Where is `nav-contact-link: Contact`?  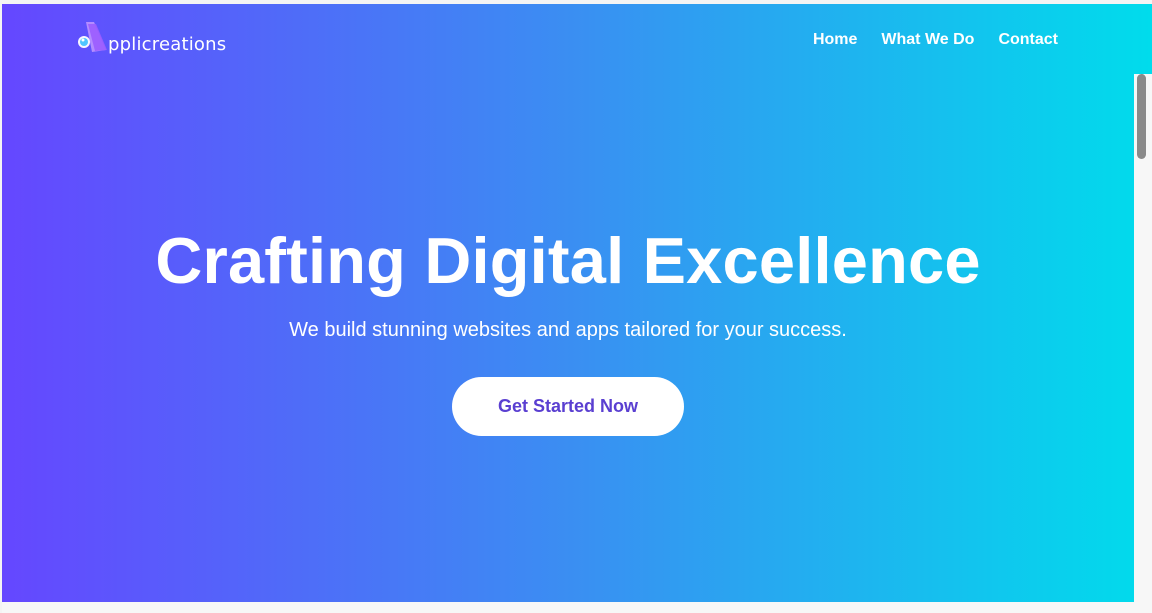 nav-contact-link: Contact is located at coordinates (1028, 40).